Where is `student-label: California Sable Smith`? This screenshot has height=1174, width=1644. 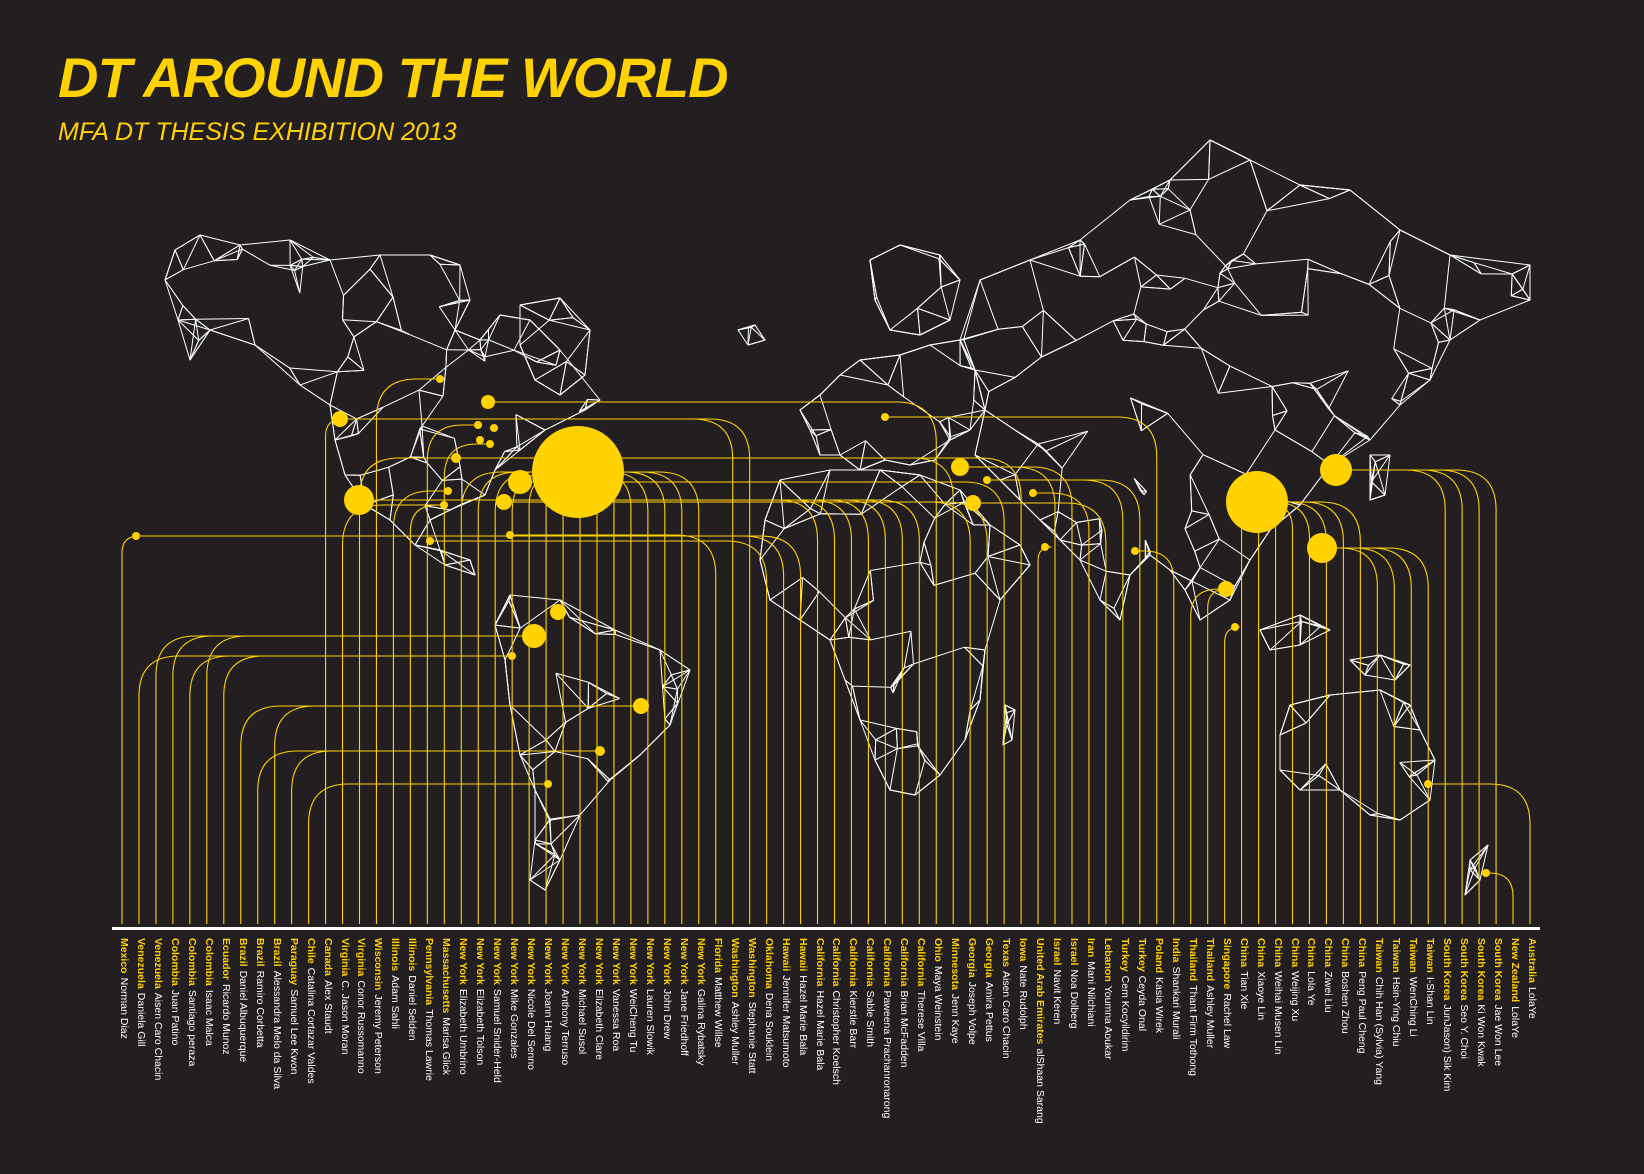
student-label: California Sable Smith is located at coordinates (869, 992).